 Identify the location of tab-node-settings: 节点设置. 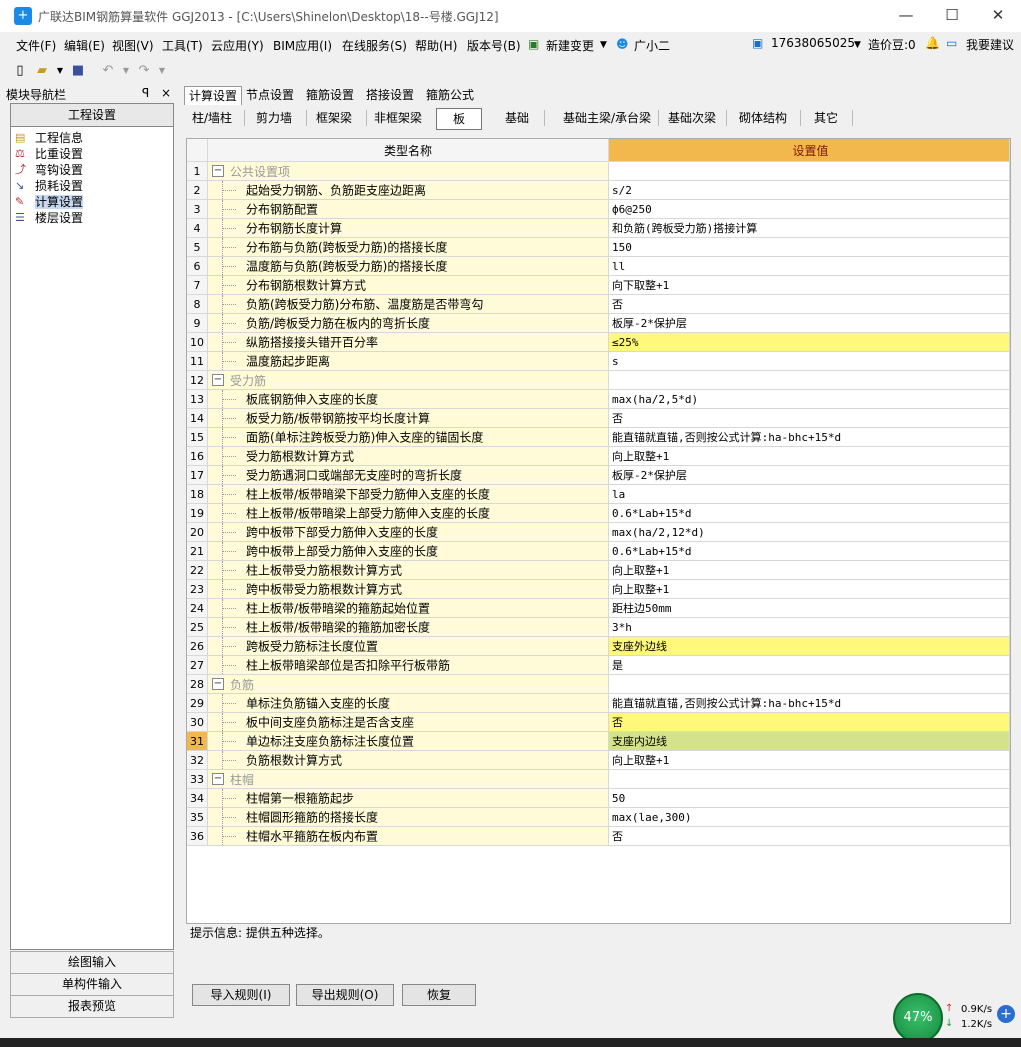
(270, 95).